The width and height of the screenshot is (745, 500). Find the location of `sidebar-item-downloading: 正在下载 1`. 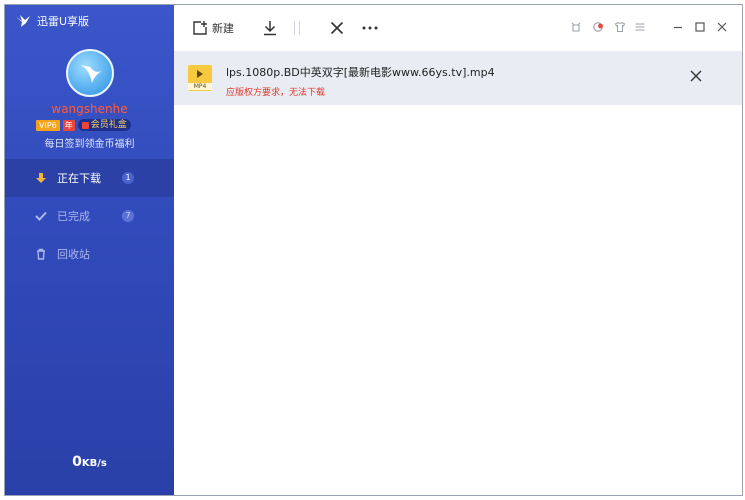

sidebar-item-downloading: 正在下载 1 is located at coordinates (89, 178).